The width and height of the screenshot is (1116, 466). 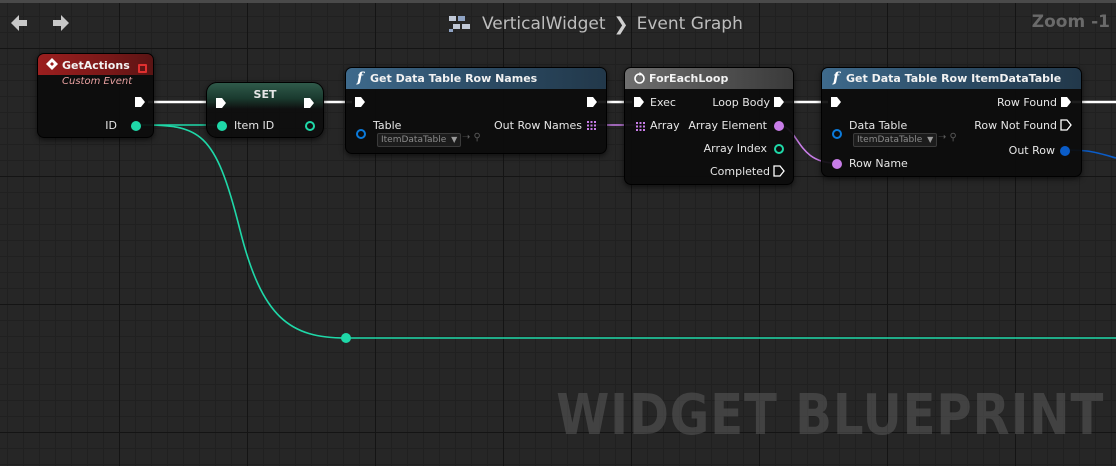 I want to click on row-found-exec-pin, so click(x=1066, y=102).